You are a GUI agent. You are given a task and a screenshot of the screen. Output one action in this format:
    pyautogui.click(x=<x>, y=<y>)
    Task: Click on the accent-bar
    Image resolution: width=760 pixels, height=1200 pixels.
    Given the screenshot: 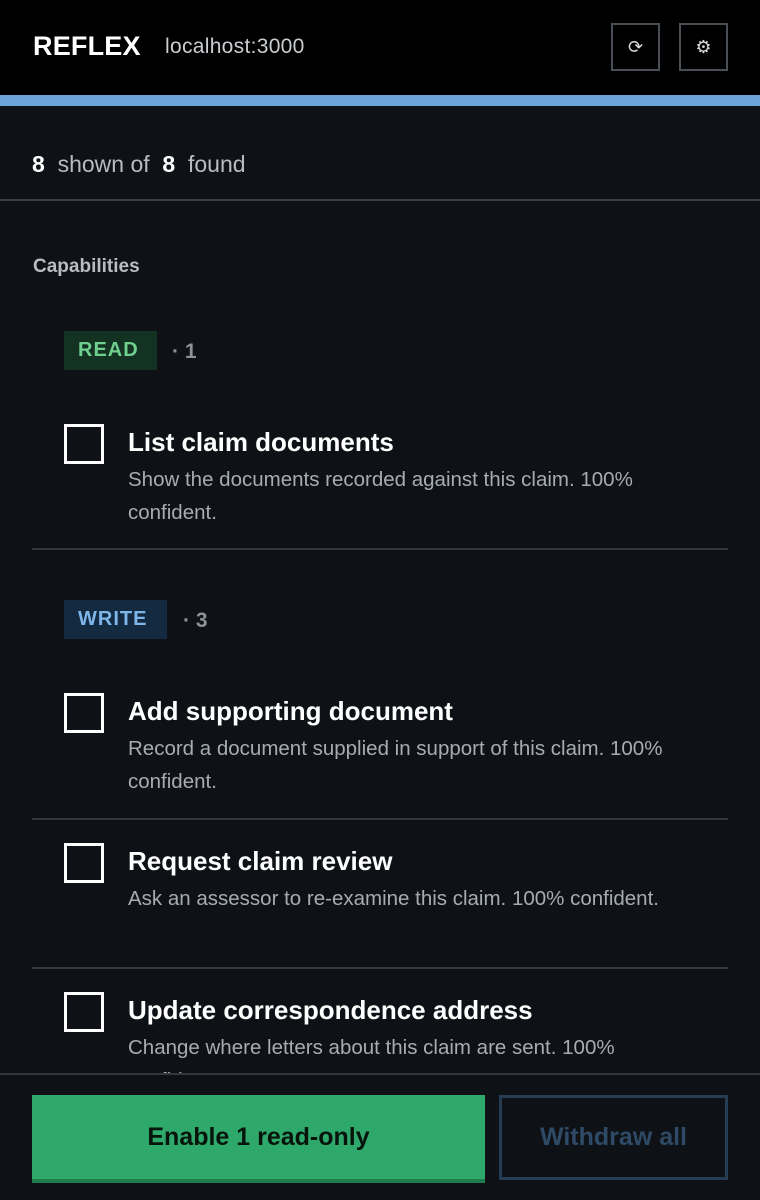 What is the action you would take?
    pyautogui.click(x=380, y=100)
    